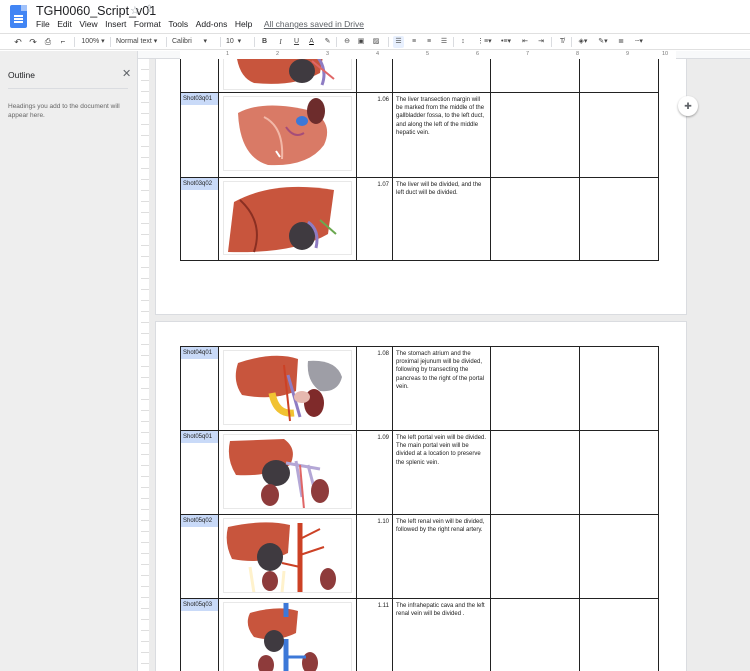 The image size is (750, 671). I want to click on shot-label: Shot05q01, so click(199, 437).